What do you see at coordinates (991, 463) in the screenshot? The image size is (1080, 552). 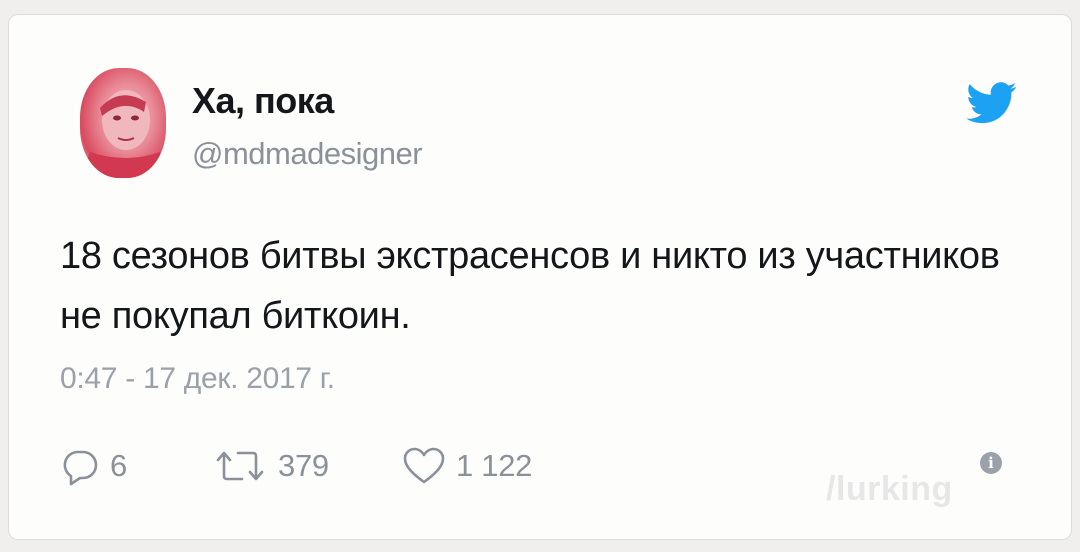 I see `info-icon: i` at bounding box center [991, 463].